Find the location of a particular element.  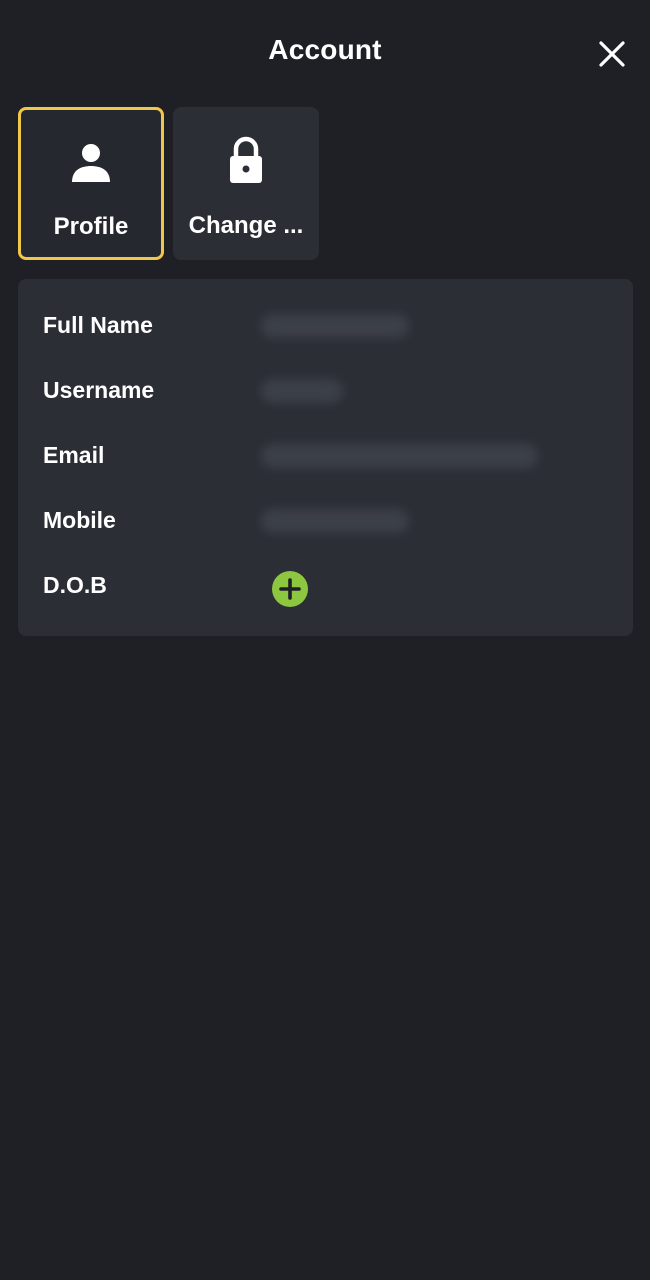

add-dob-button is located at coordinates (290, 589).